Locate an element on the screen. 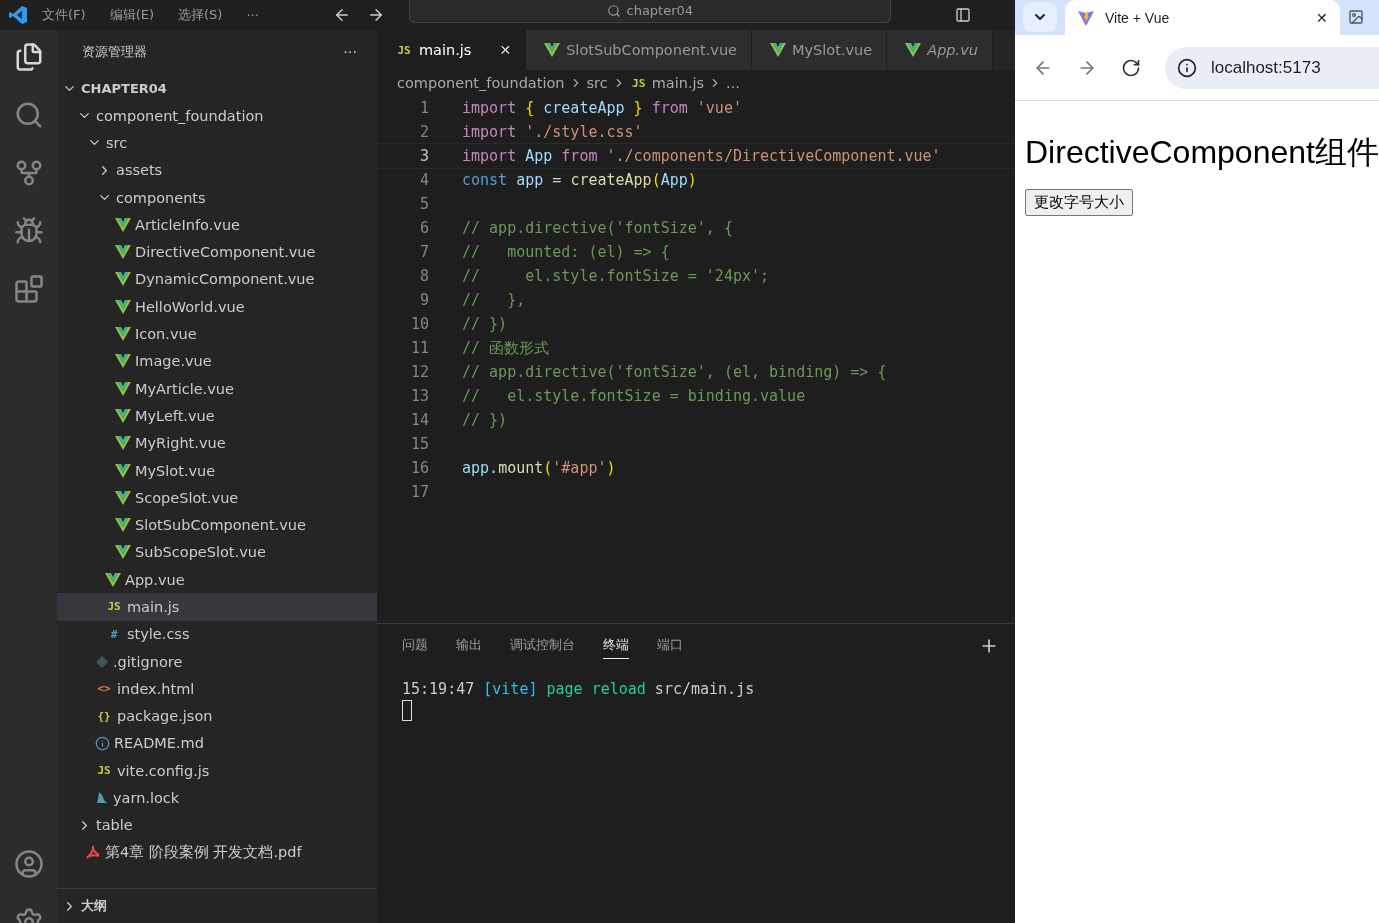 The width and height of the screenshot is (1379, 923). menu-item: ··· is located at coordinates (252, 15).